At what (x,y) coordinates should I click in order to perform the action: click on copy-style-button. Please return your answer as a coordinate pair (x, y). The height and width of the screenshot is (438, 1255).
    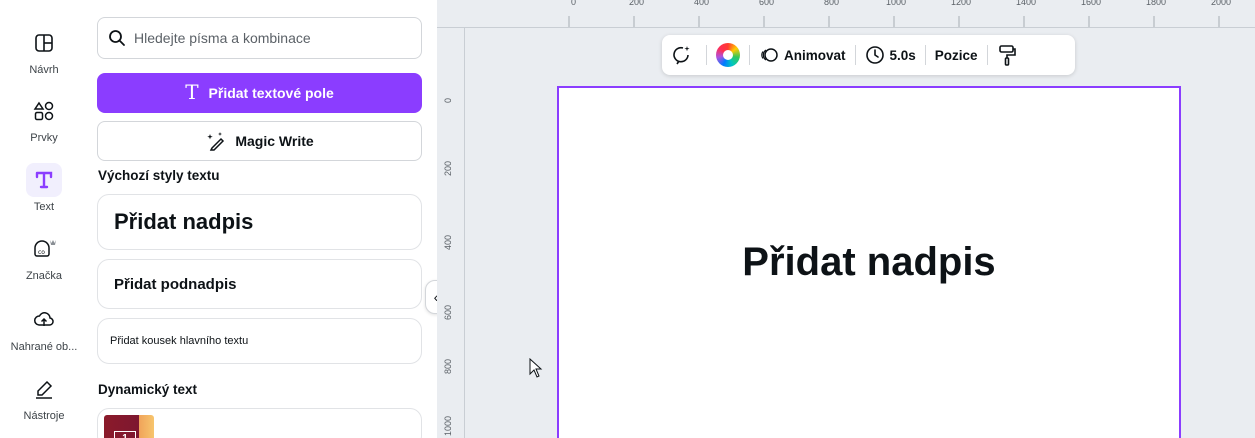
    Looking at the image, I should click on (1009, 55).